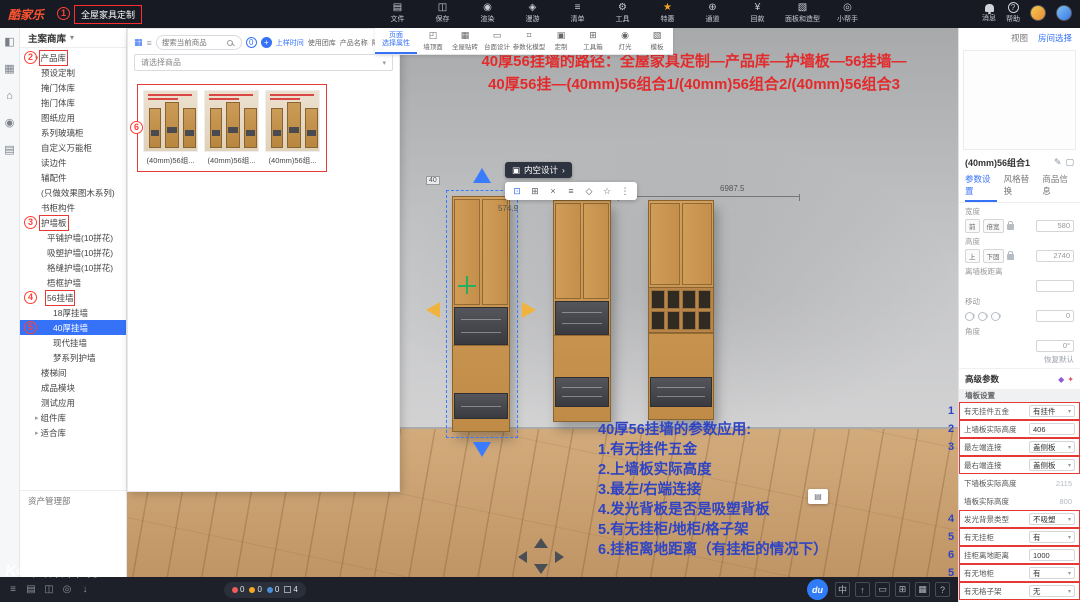  What do you see at coordinates (517, 191) in the screenshot?
I see `scale-icon: ⊡` at bounding box center [517, 191].